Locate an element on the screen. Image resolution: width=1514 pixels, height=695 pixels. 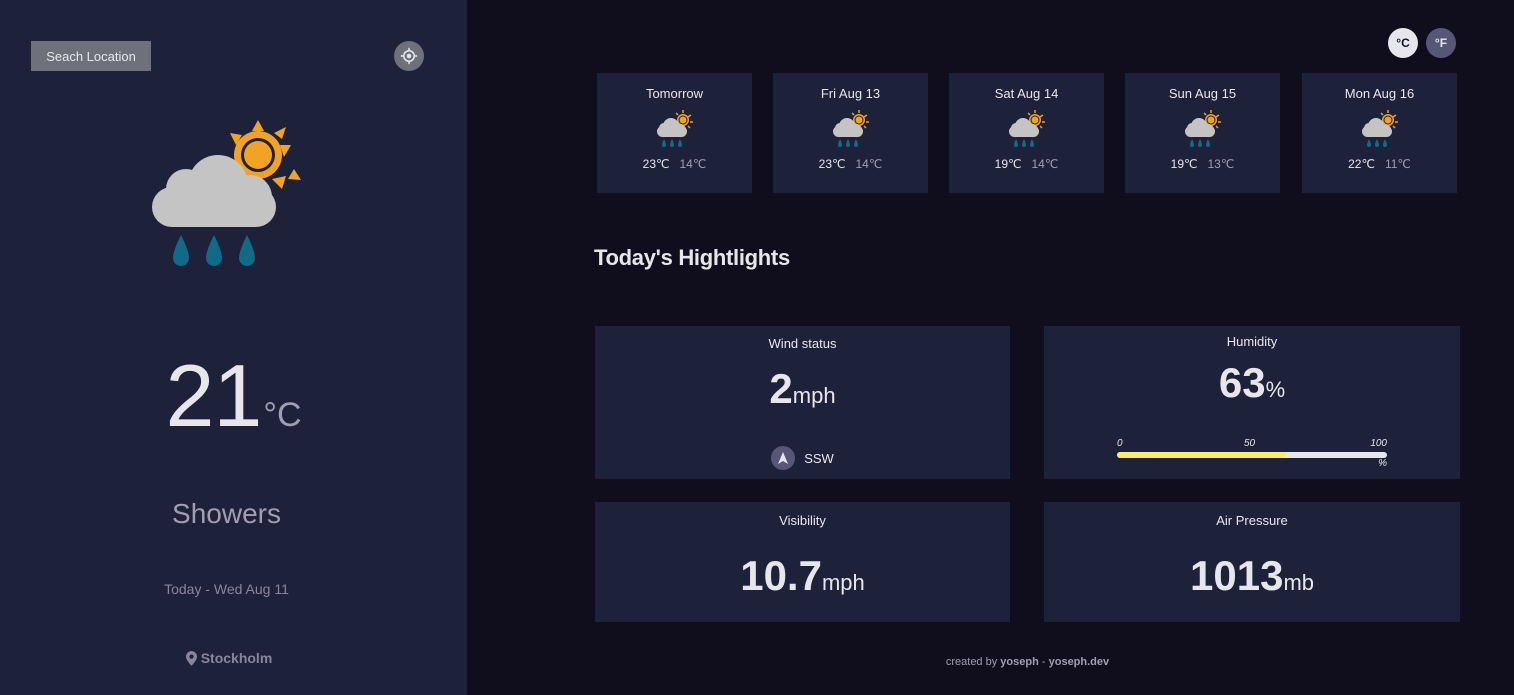
scale-unit: % is located at coordinates (1382, 463).